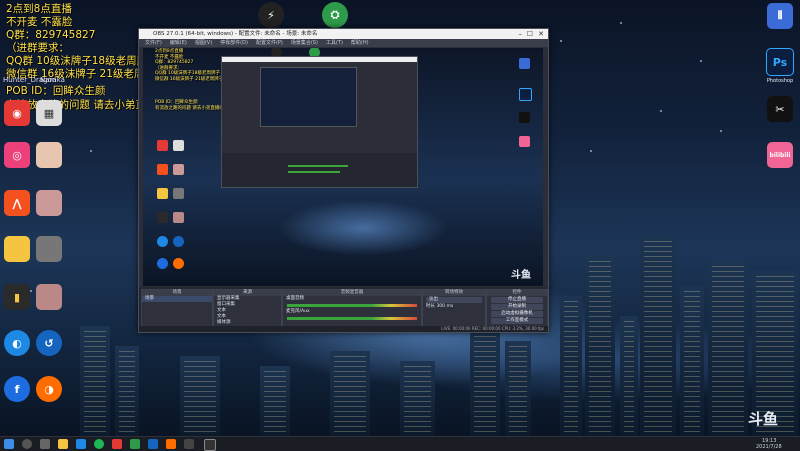 The height and width of the screenshot is (451, 800). I want to click on controls-dock: 控件 停止直播 开始录制 启动虚拟摄像机 工作室模式, so click(517, 310).